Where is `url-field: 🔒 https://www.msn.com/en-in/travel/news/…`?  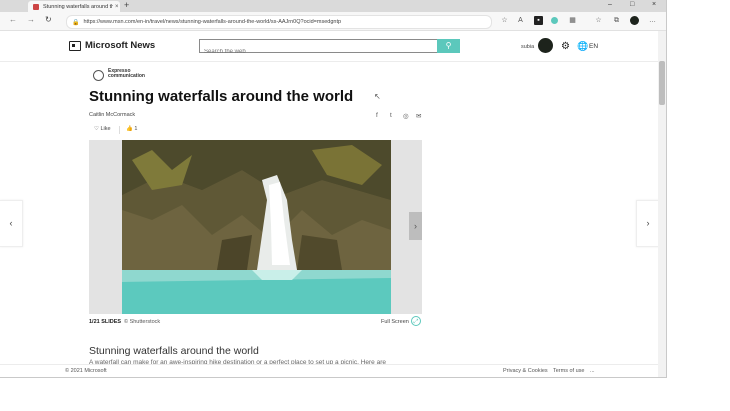
url-field: 🔒 https://www.msn.com/en-in/travel/news/… is located at coordinates (279, 22).